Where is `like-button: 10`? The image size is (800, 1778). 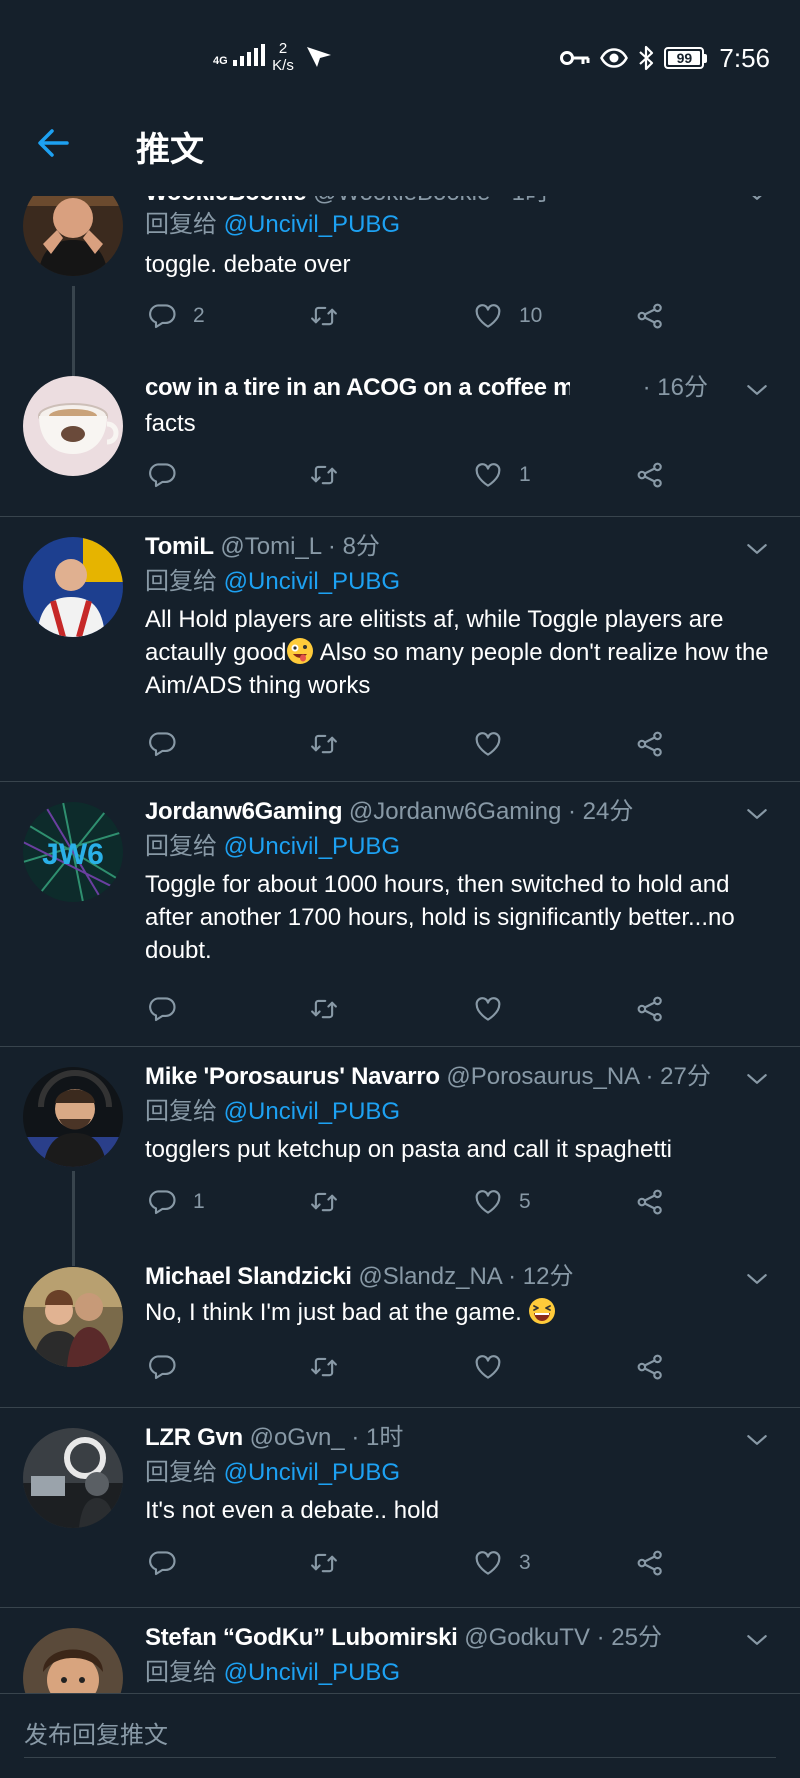 like-button: 10 is located at coordinates (507, 316).